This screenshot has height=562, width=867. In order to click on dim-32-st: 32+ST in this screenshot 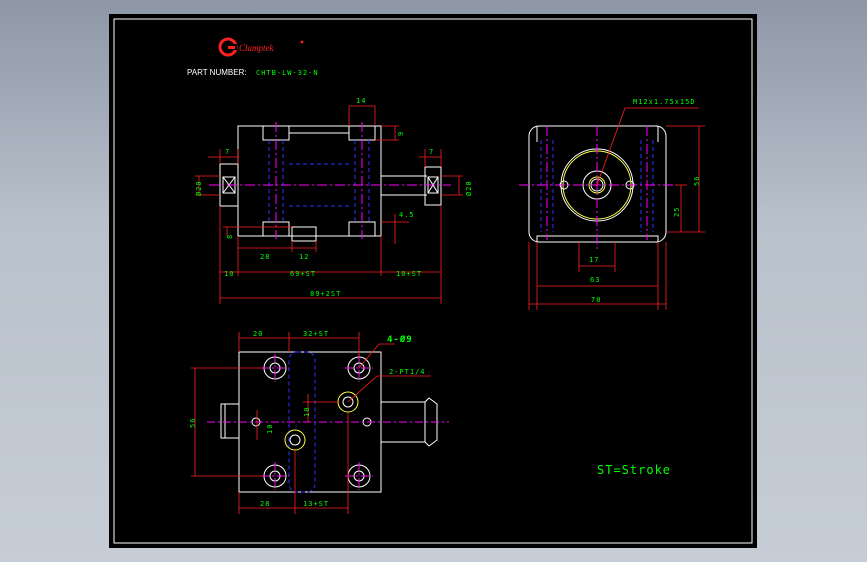, I will do `click(316, 334)`.